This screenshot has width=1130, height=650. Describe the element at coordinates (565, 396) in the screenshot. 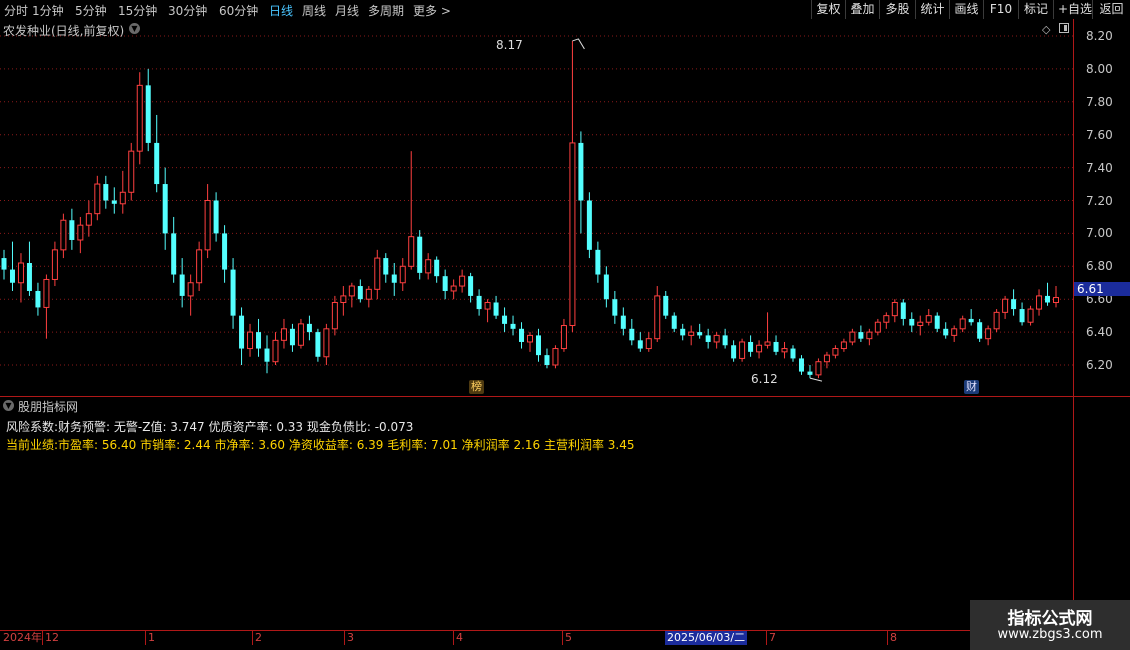

I see `panel-divider` at that location.